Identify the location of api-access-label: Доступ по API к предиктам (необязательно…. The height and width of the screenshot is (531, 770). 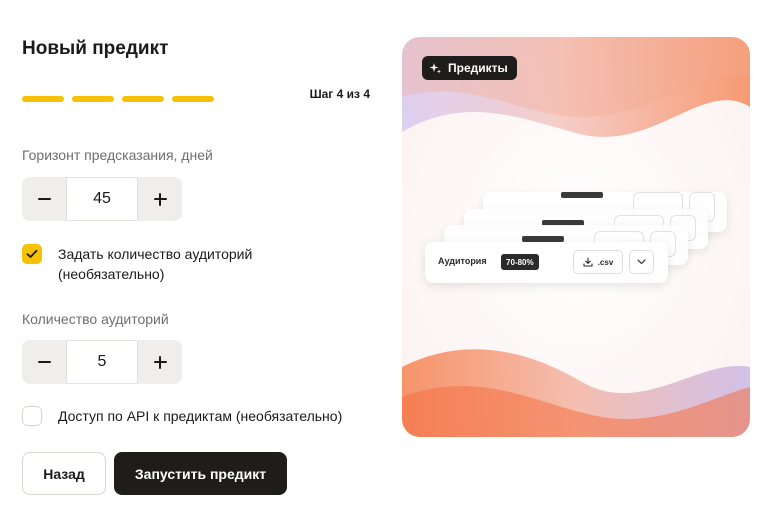
(200, 416).